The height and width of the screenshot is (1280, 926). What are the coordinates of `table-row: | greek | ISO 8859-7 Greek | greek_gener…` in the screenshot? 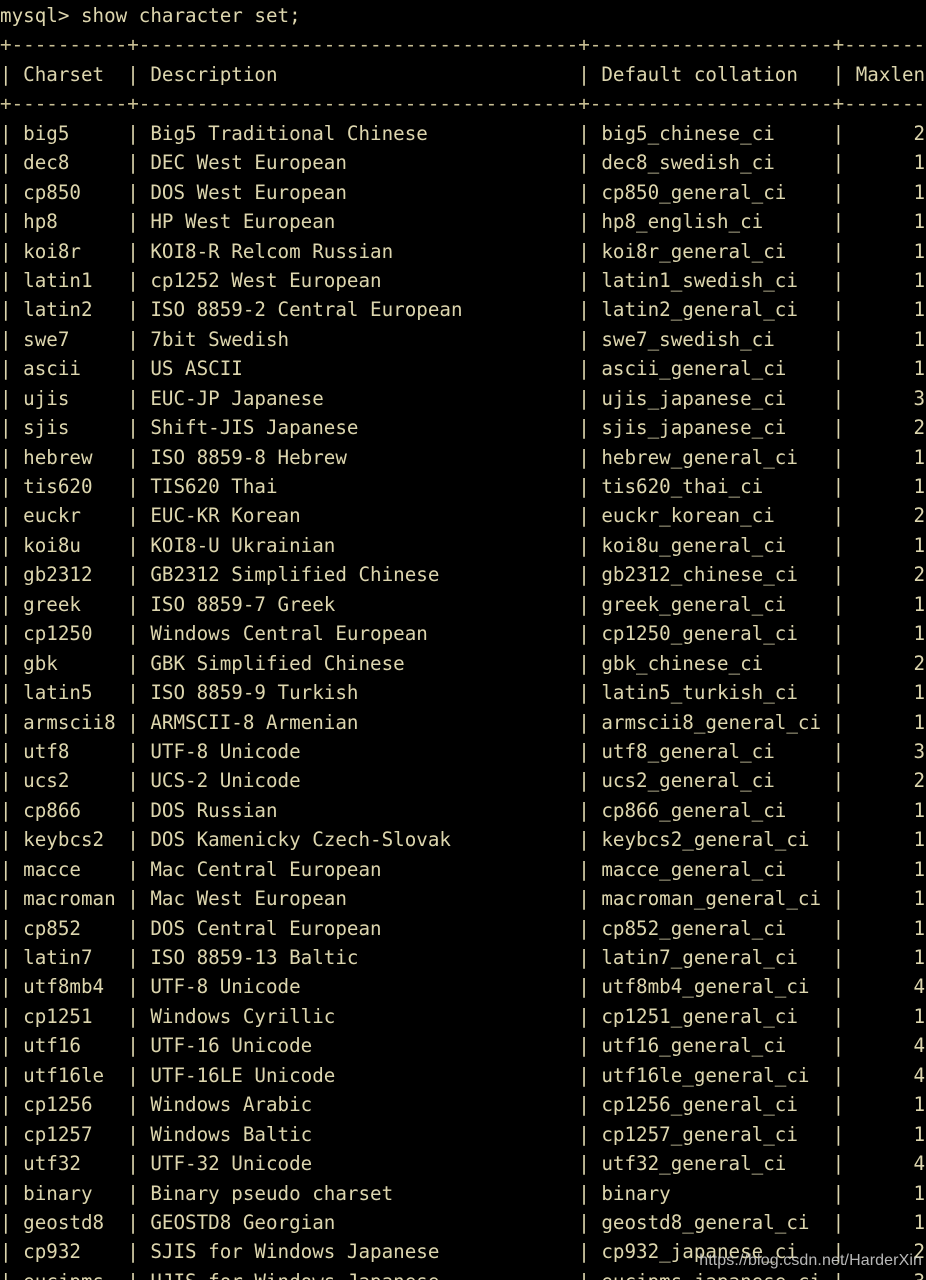 It's located at (463, 604).